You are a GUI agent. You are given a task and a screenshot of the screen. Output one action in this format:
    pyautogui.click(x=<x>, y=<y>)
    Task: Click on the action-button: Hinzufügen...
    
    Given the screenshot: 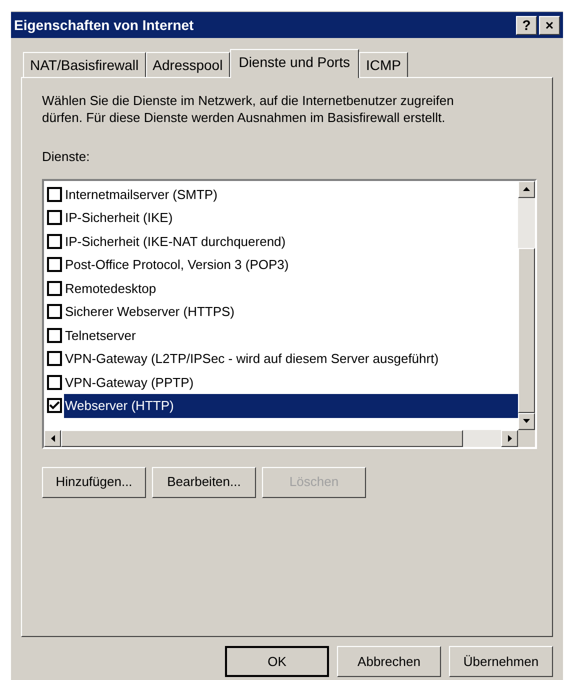 What is the action you would take?
    pyautogui.click(x=94, y=482)
    